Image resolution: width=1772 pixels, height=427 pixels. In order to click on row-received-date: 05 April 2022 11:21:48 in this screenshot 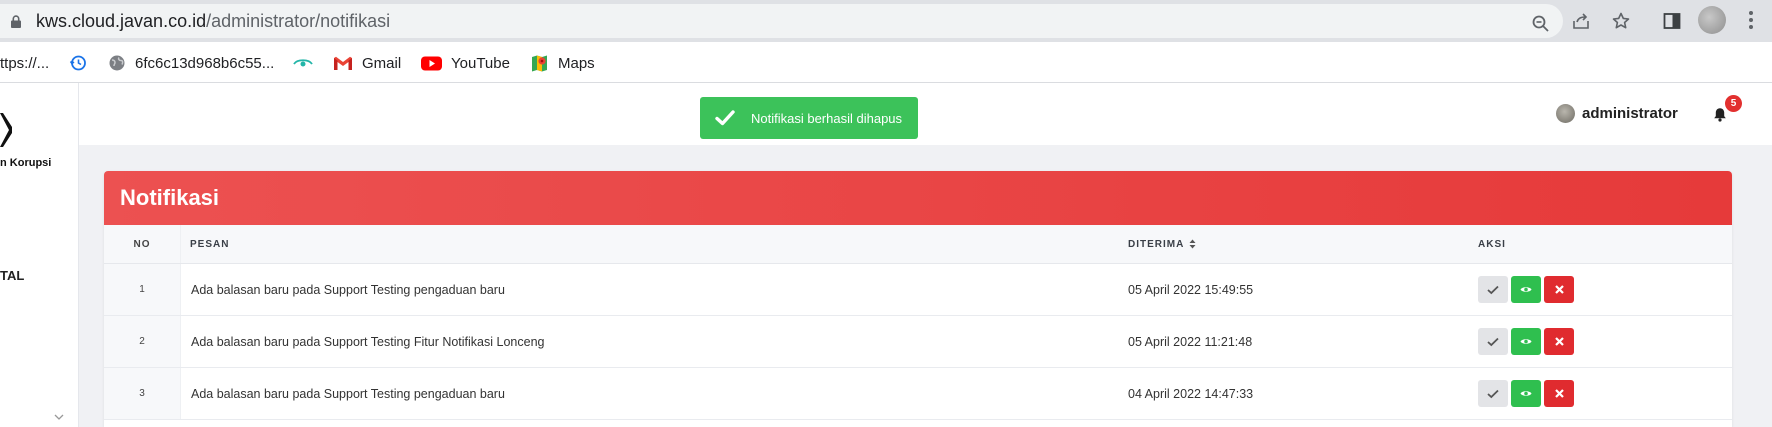, I will do `click(1301, 341)`.